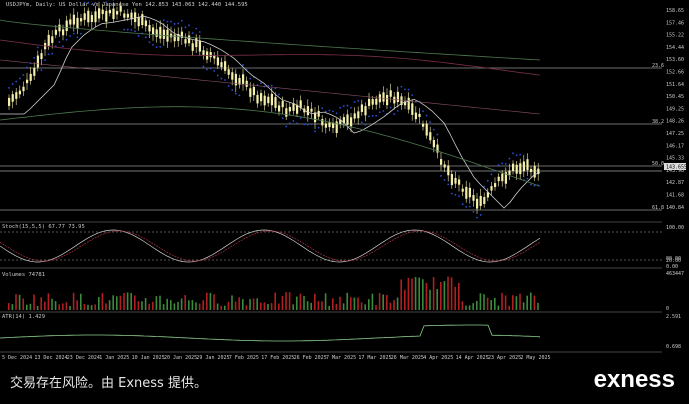  What do you see at coordinates (675, 183) in the screenshot?
I see `price-tick-label: 142.87` at bounding box center [675, 183].